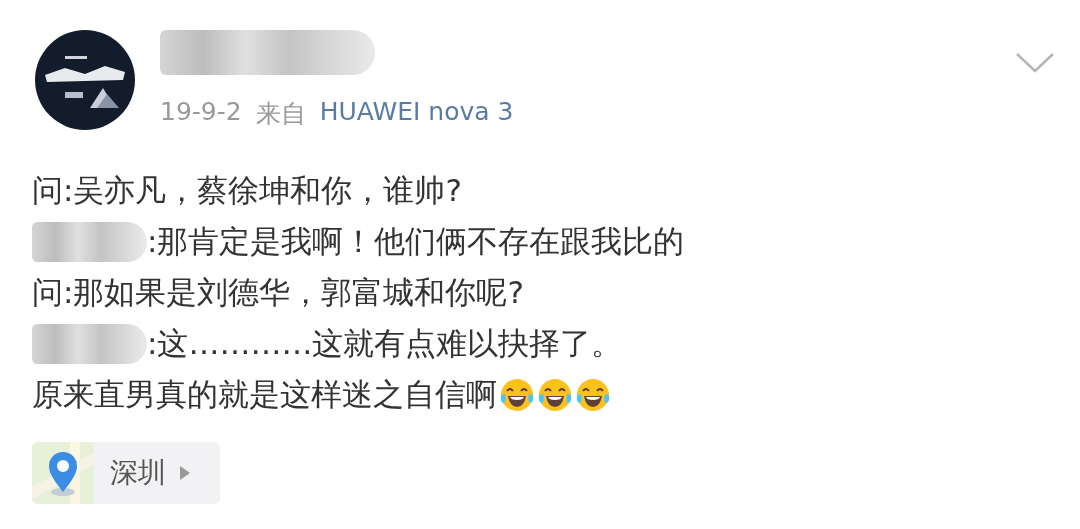 The width and height of the screenshot is (1080, 529). Describe the element at coordinates (416, 241) in the screenshot. I see `post-text: :那肯定是我啊！他们俩不存在跟我比的` at that location.